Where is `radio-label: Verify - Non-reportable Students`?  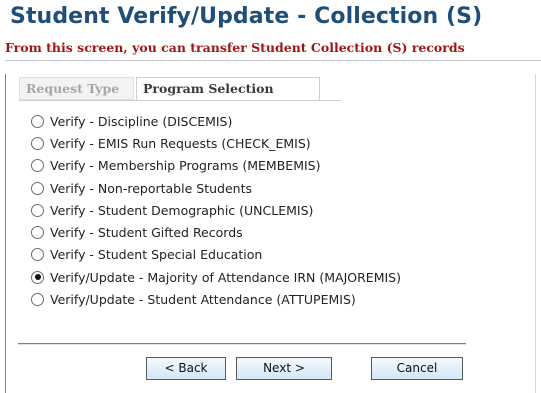
radio-label: Verify - Non-reportable Students is located at coordinates (151, 188).